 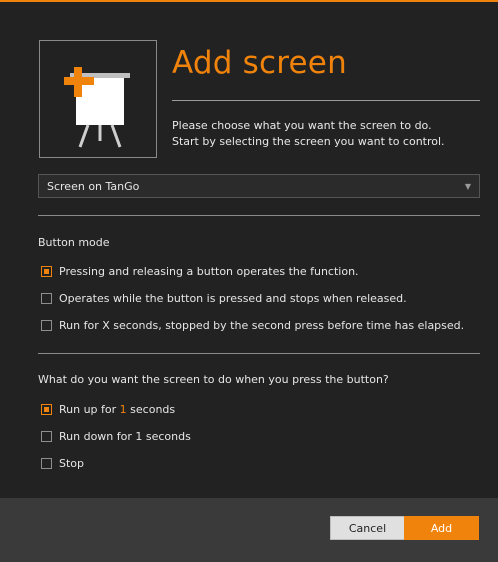 What do you see at coordinates (259, 63) in the screenshot?
I see `dialog-title: Add screen` at bounding box center [259, 63].